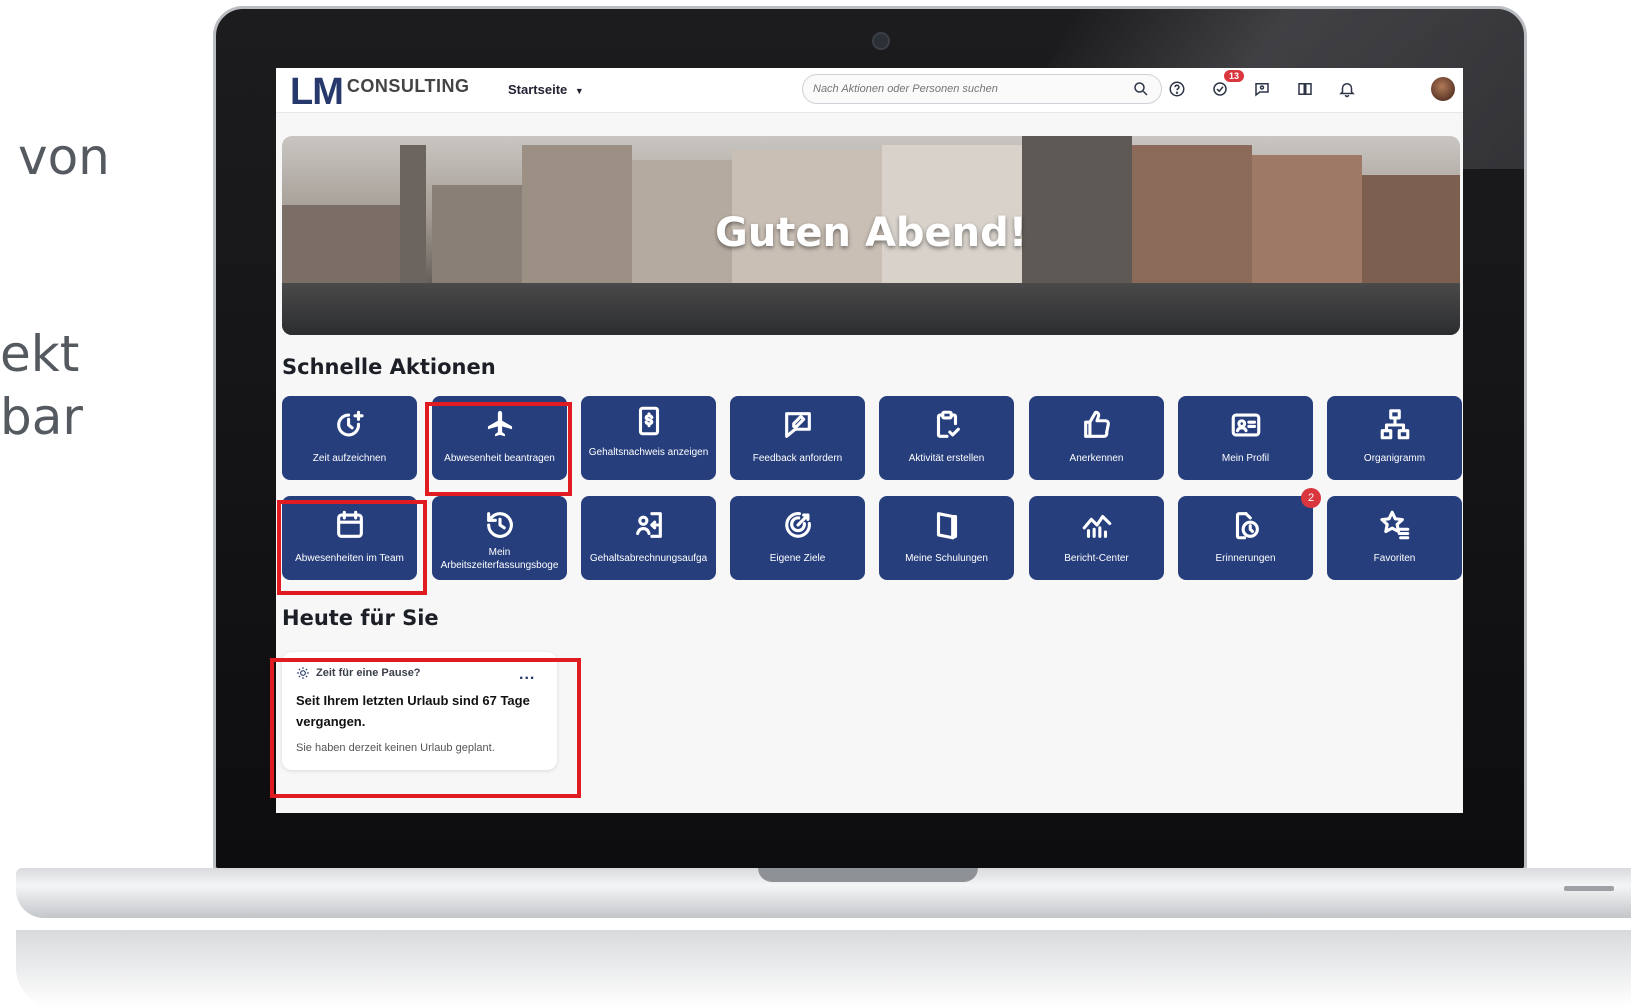 This screenshot has width=1631, height=1008. I want to click on tile-label: Aktivität erstellen, so click(946, 458).